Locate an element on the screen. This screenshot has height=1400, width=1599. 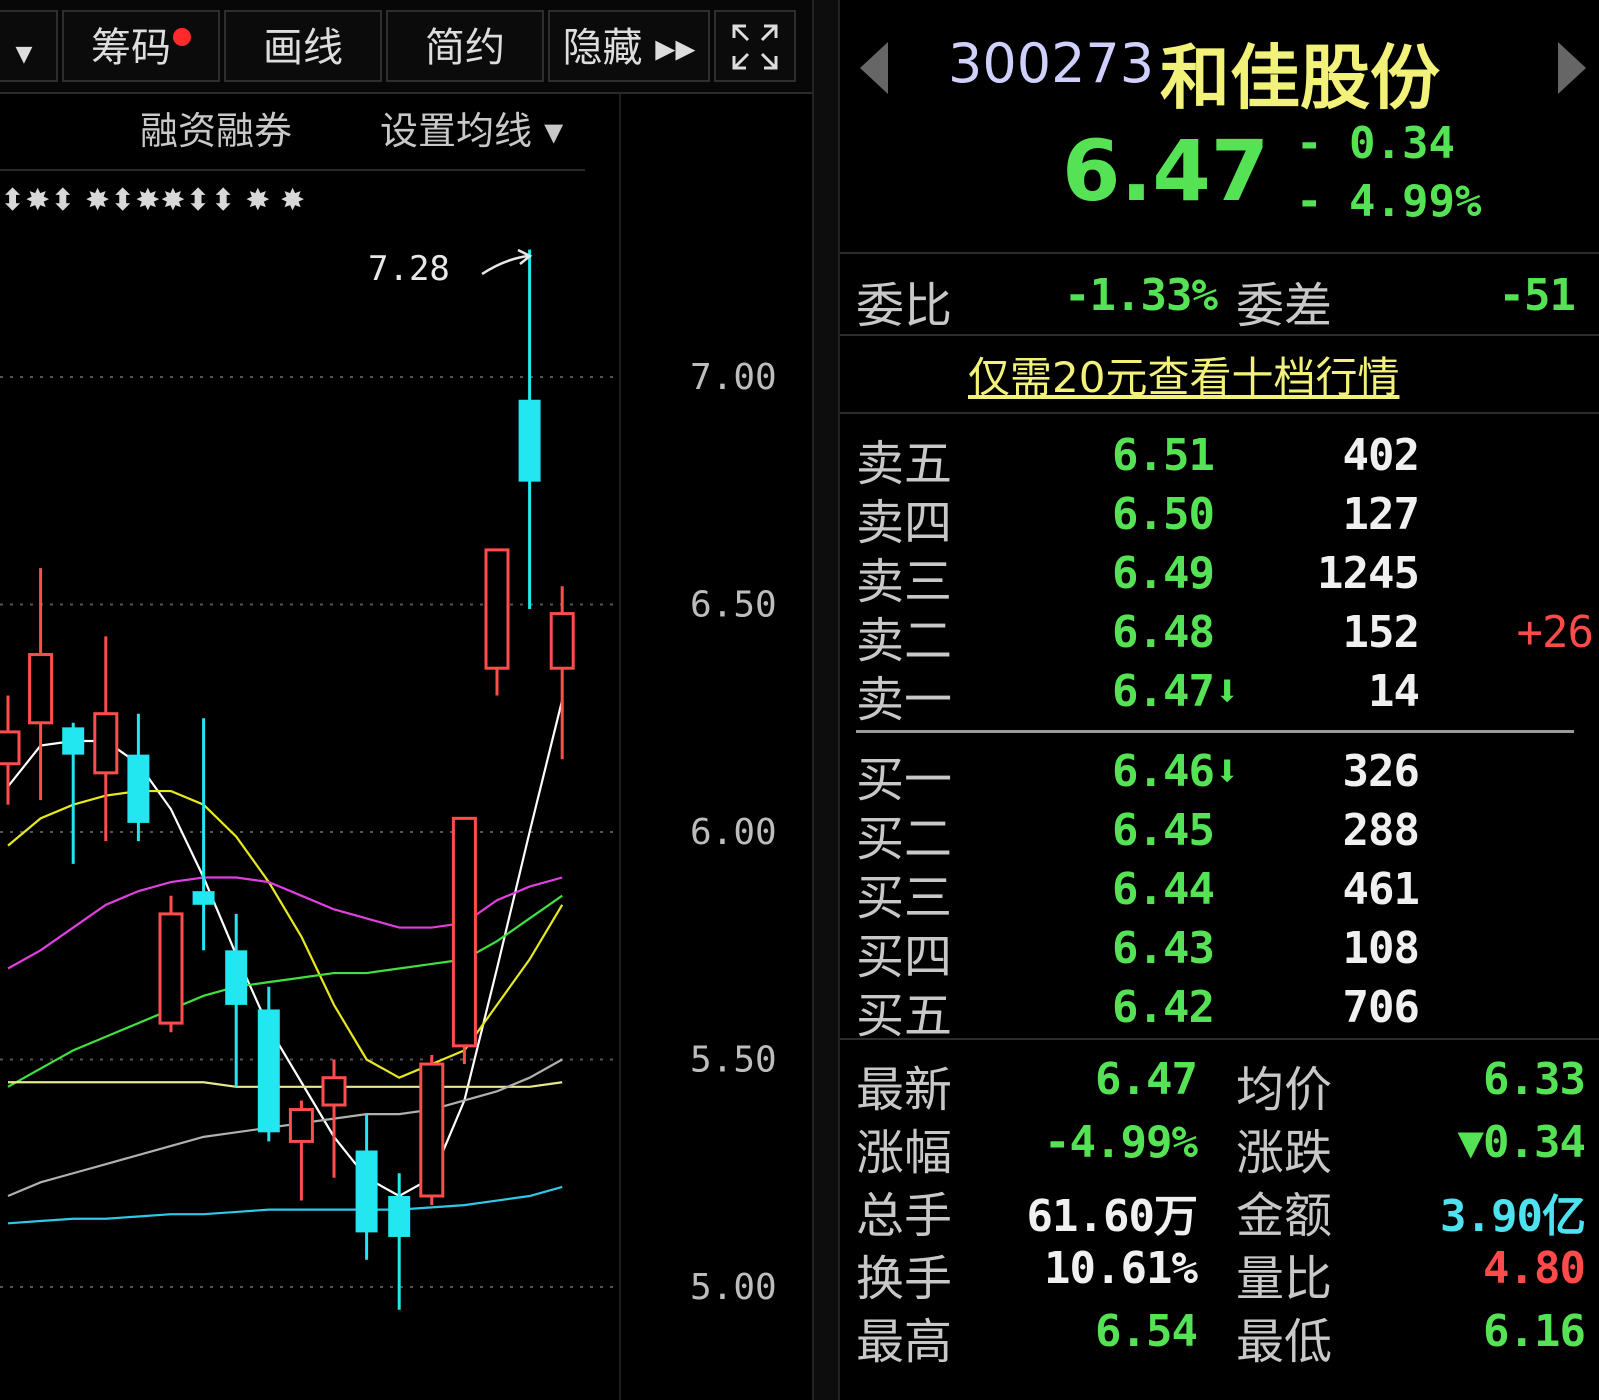
next-stock-arrow is located at coordinates (1572, 68).